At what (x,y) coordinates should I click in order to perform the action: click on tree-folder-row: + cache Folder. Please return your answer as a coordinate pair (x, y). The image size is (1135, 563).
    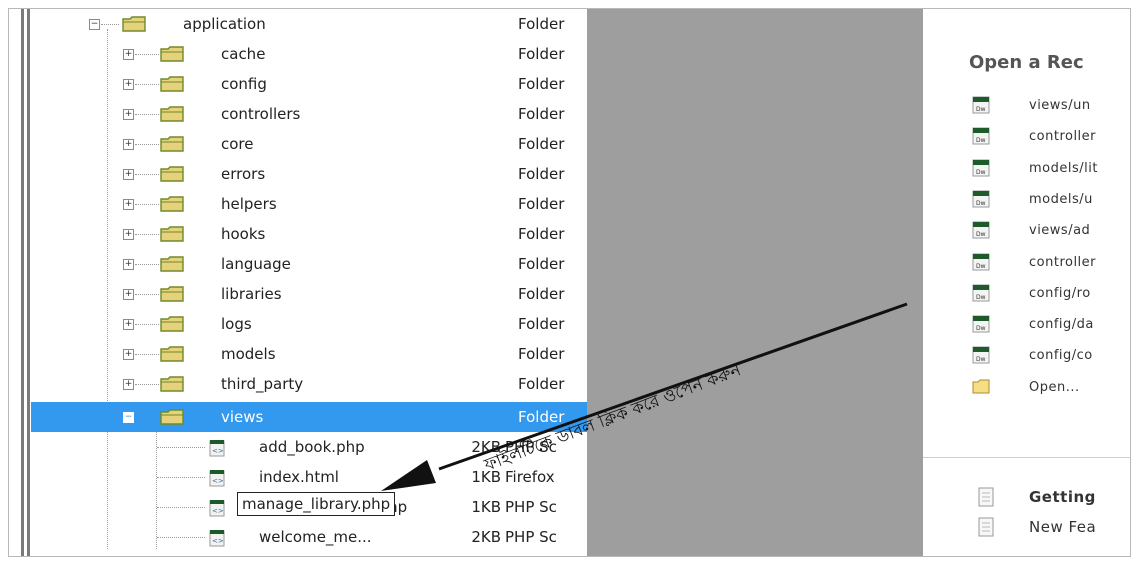
    Looking at the image, I should click on (309, 54).